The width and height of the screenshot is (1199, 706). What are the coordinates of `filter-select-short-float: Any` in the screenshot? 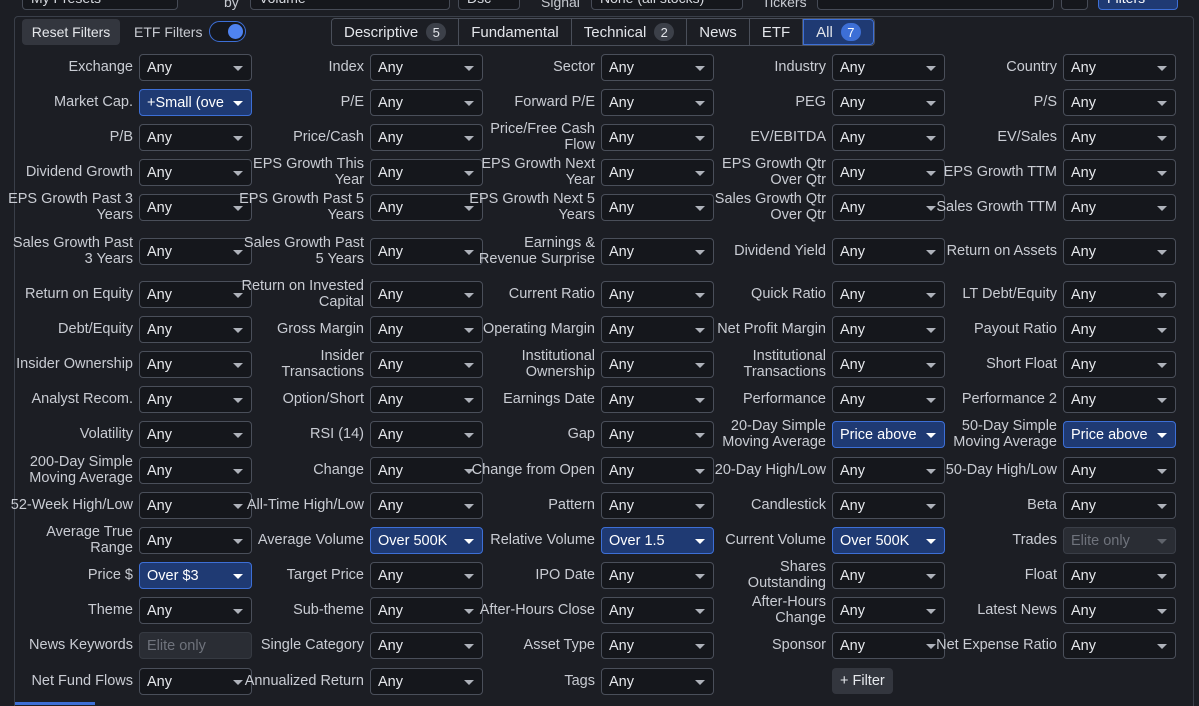 It's located at (1119, 364).